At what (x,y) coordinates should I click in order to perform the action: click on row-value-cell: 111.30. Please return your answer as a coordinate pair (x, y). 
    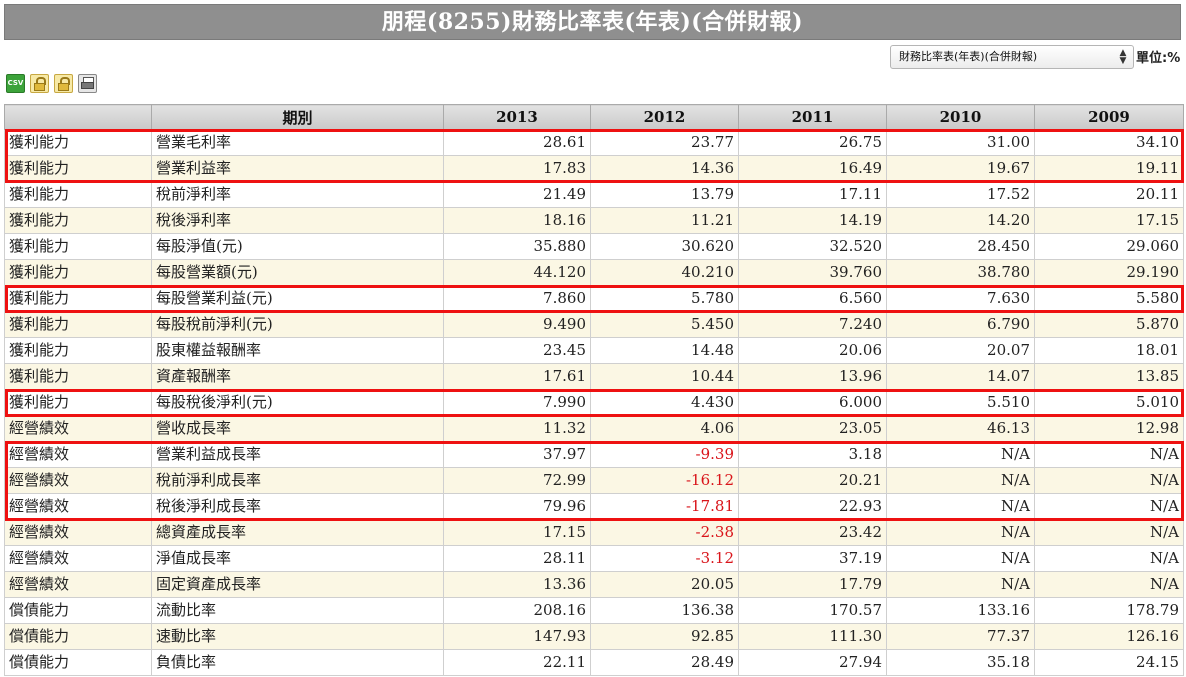
    Looking at the image, I should click on (812, 636).